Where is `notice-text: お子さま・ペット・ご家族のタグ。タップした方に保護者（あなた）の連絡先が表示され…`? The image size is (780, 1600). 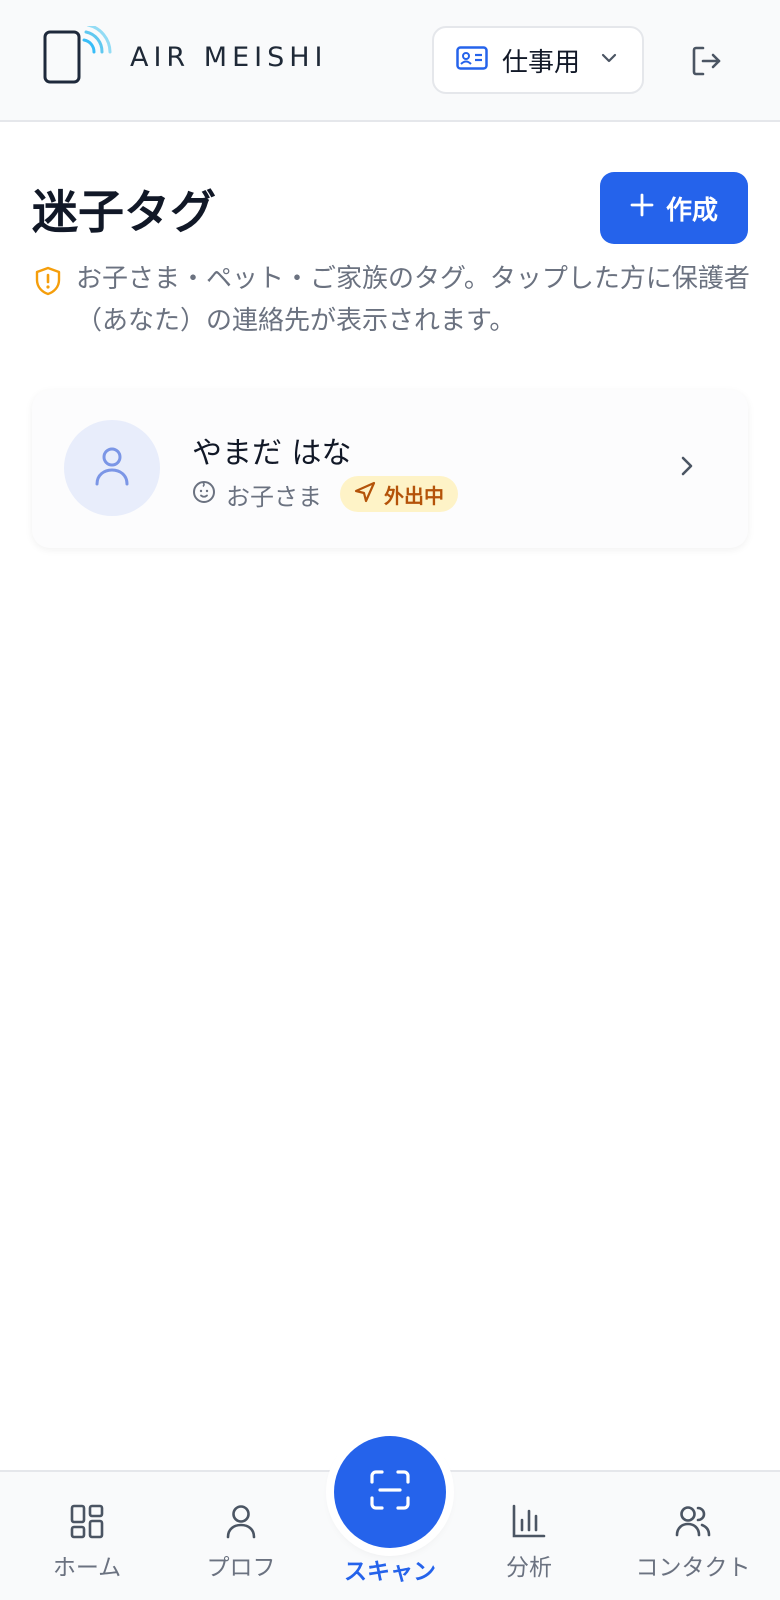 notice-text: お子さま・ペット・ご家族のタグ。タップした方に保護者（あなた）の連絡先が表示され… is located at coordinates (413, 300).